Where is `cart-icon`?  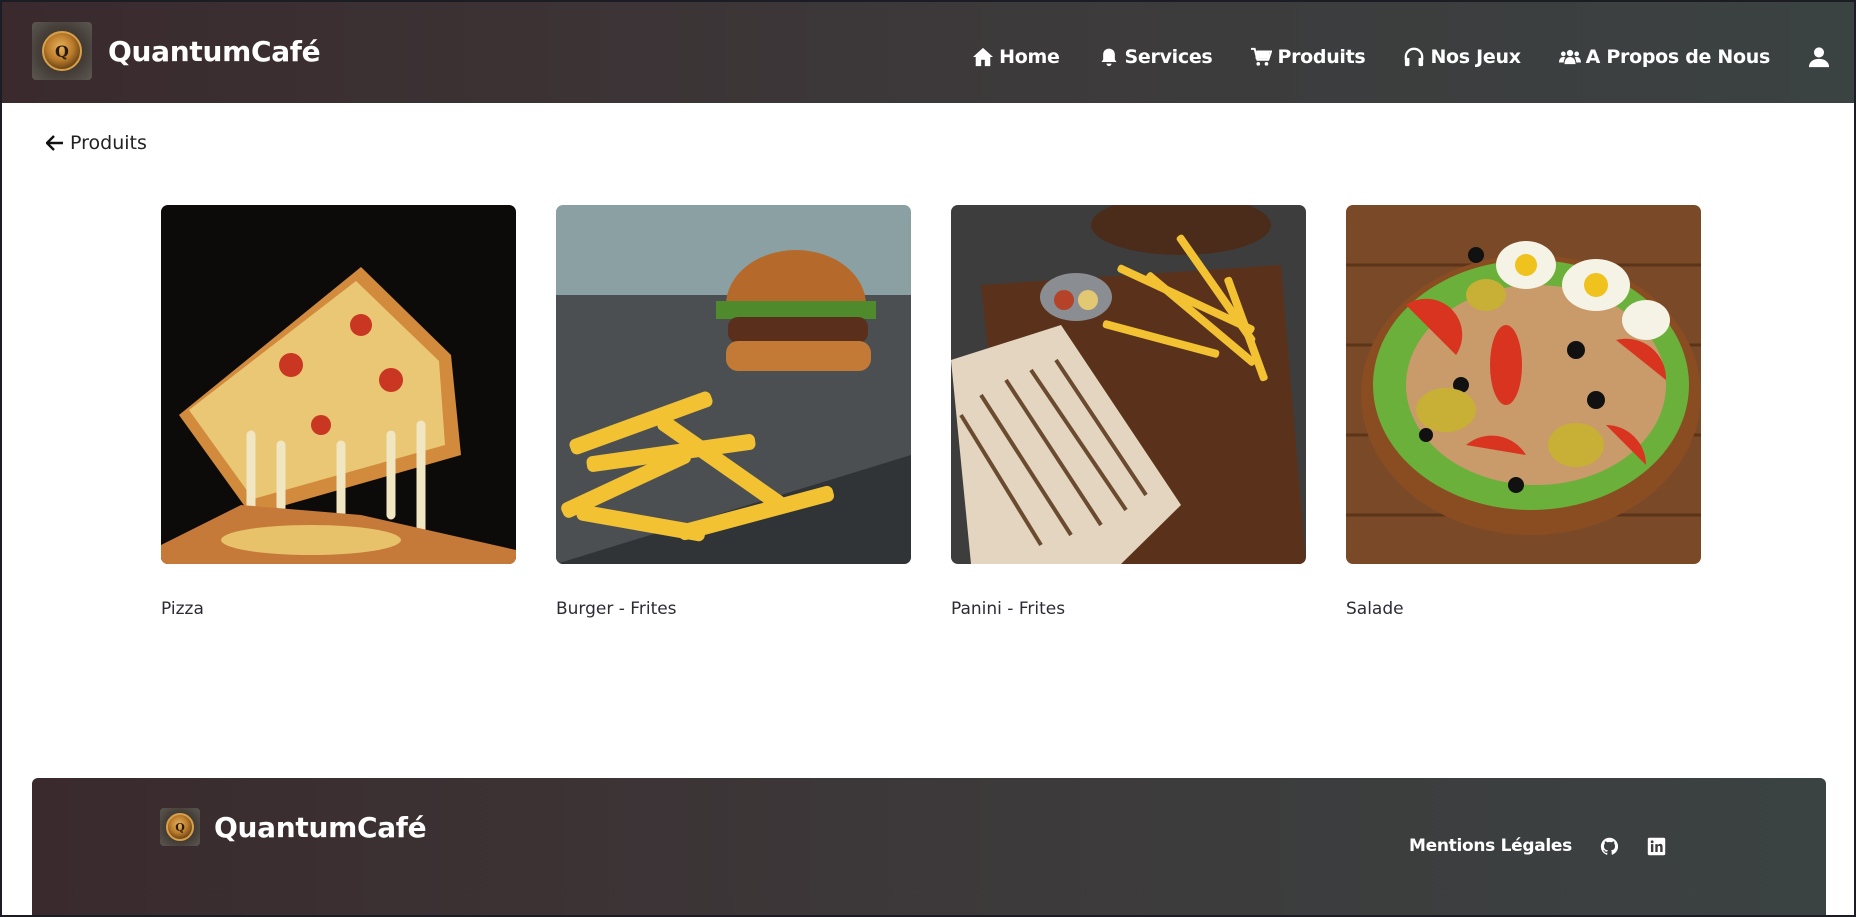 cart-icon is located at coordinates (1262, 56).